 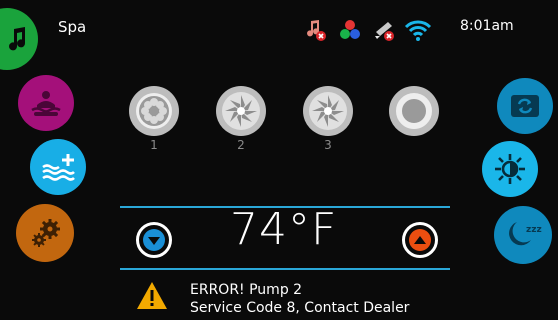 I want to click on blower-ring-icon, so click(x=414, y=111).